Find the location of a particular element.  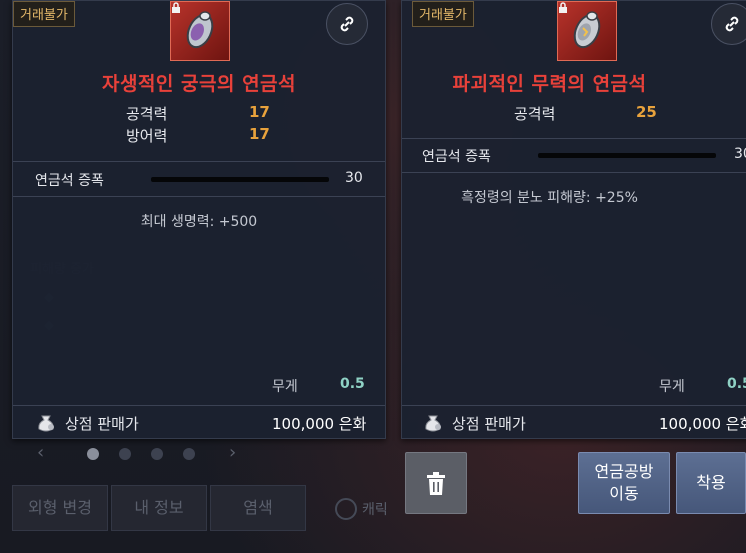

delete-button is located at coordinates (436, 483).